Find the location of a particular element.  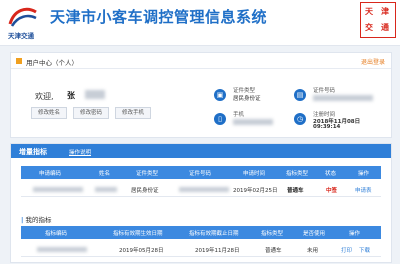

col-id-type: 证件类型 is located at coordinates (147, 174).